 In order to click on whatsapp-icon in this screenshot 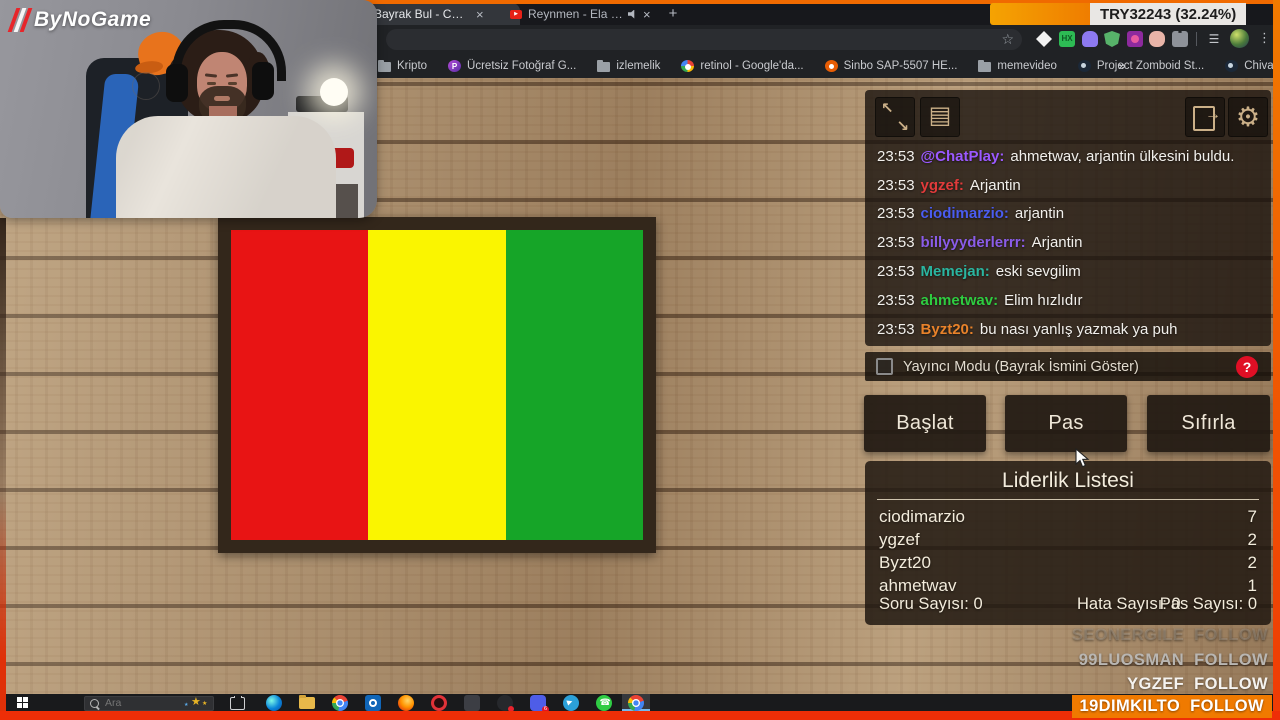, I will do `click(604, 702)`.